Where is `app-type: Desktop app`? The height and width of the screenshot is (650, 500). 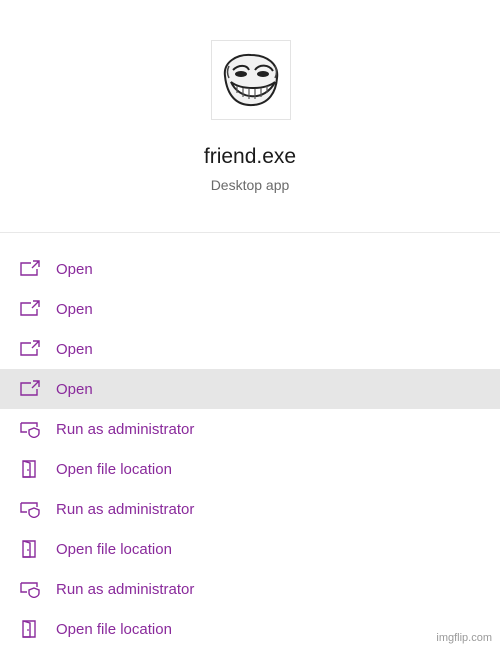
app-type: Desktop app is located at coordinates (250, 185).